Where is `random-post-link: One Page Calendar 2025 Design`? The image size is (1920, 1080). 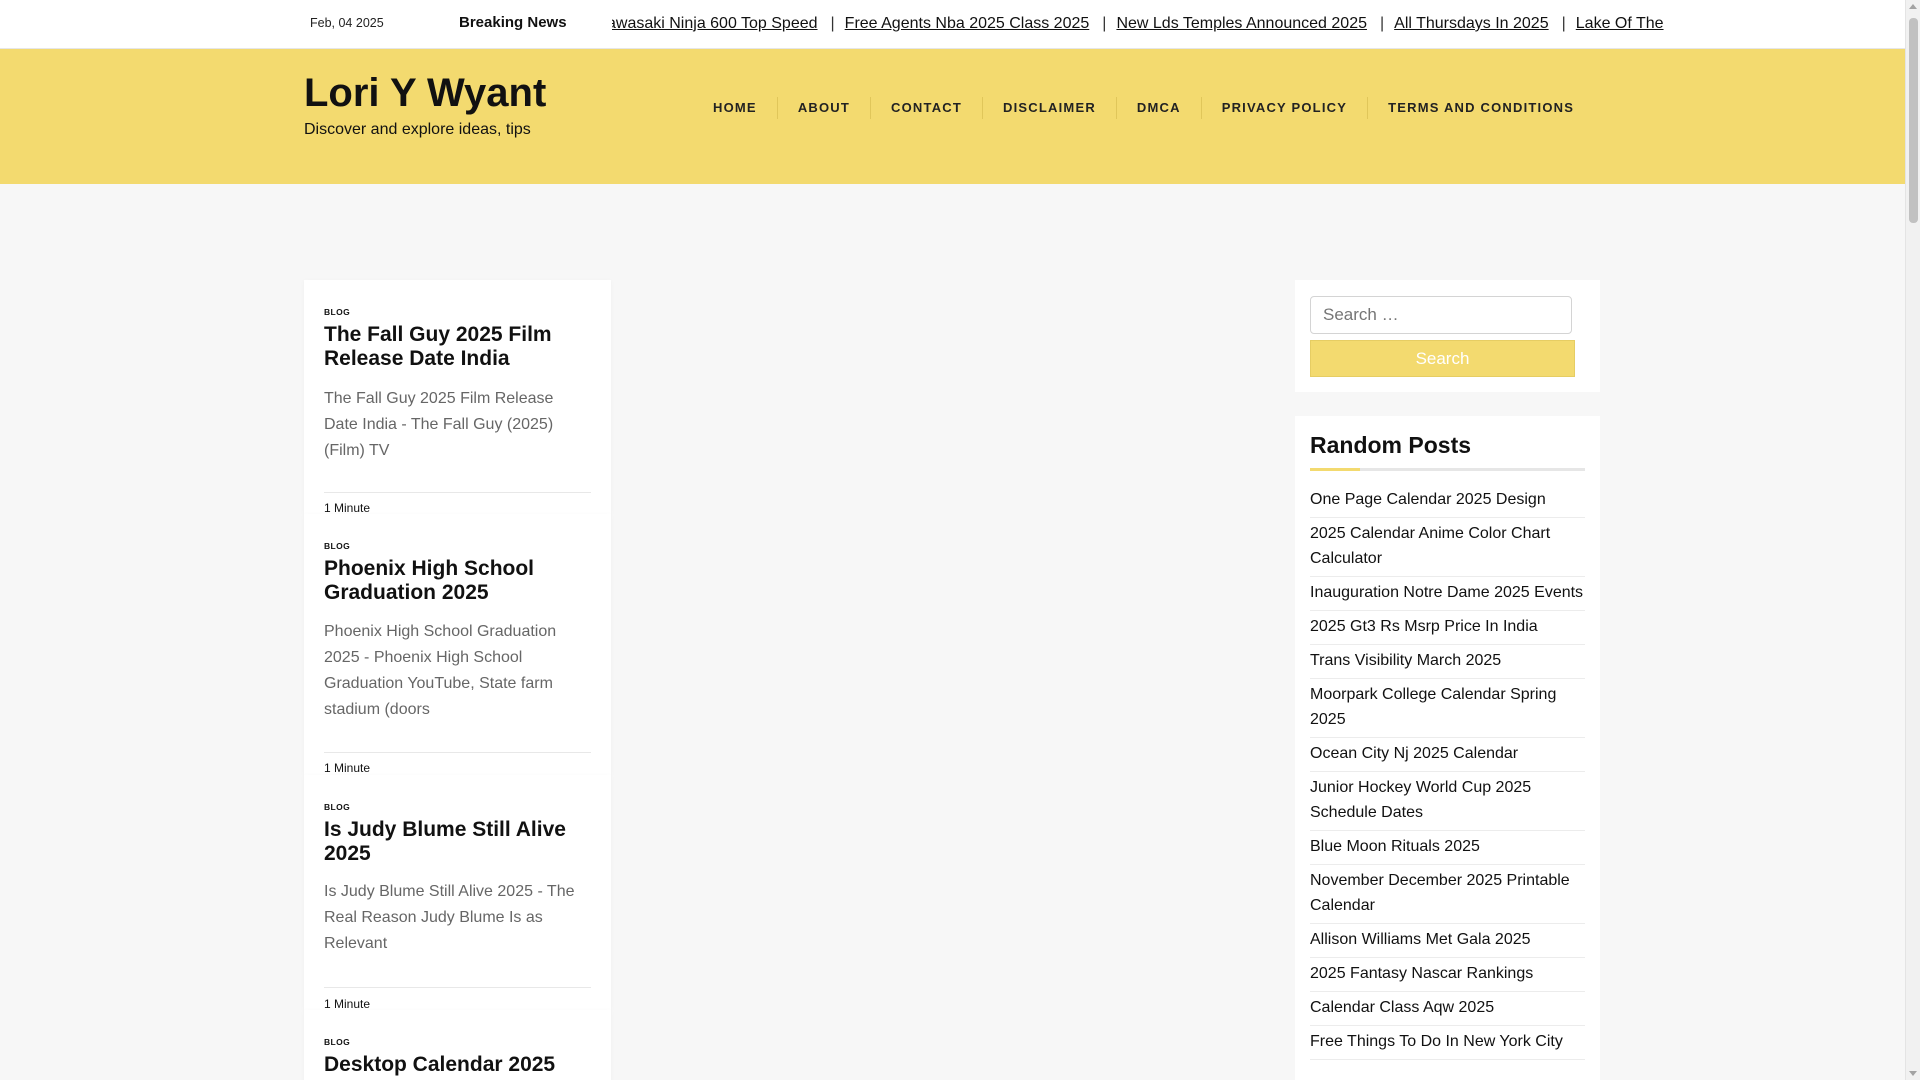
random-post-link: One Page Calendar 2025 Design is located at coordinates (1447, 501).